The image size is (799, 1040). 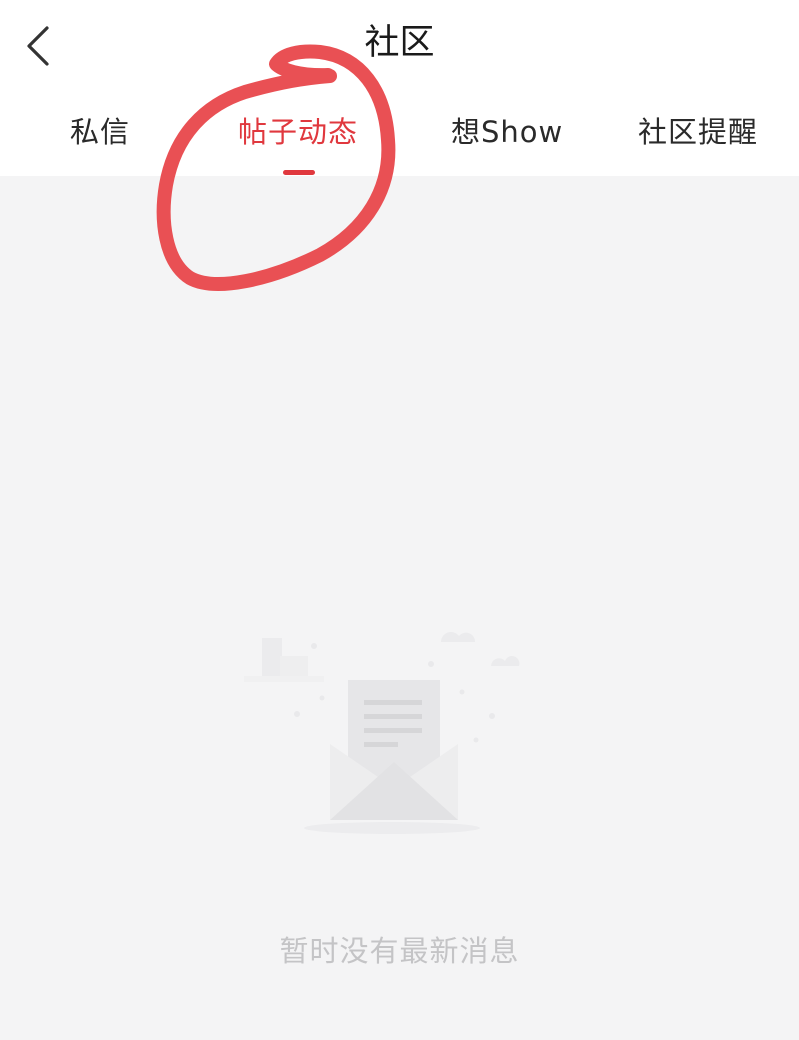 What do you see at coordinates (507, 132) in the screenshot?
I see `tab-want-show: 想Show` at bounding box center [507, 132].